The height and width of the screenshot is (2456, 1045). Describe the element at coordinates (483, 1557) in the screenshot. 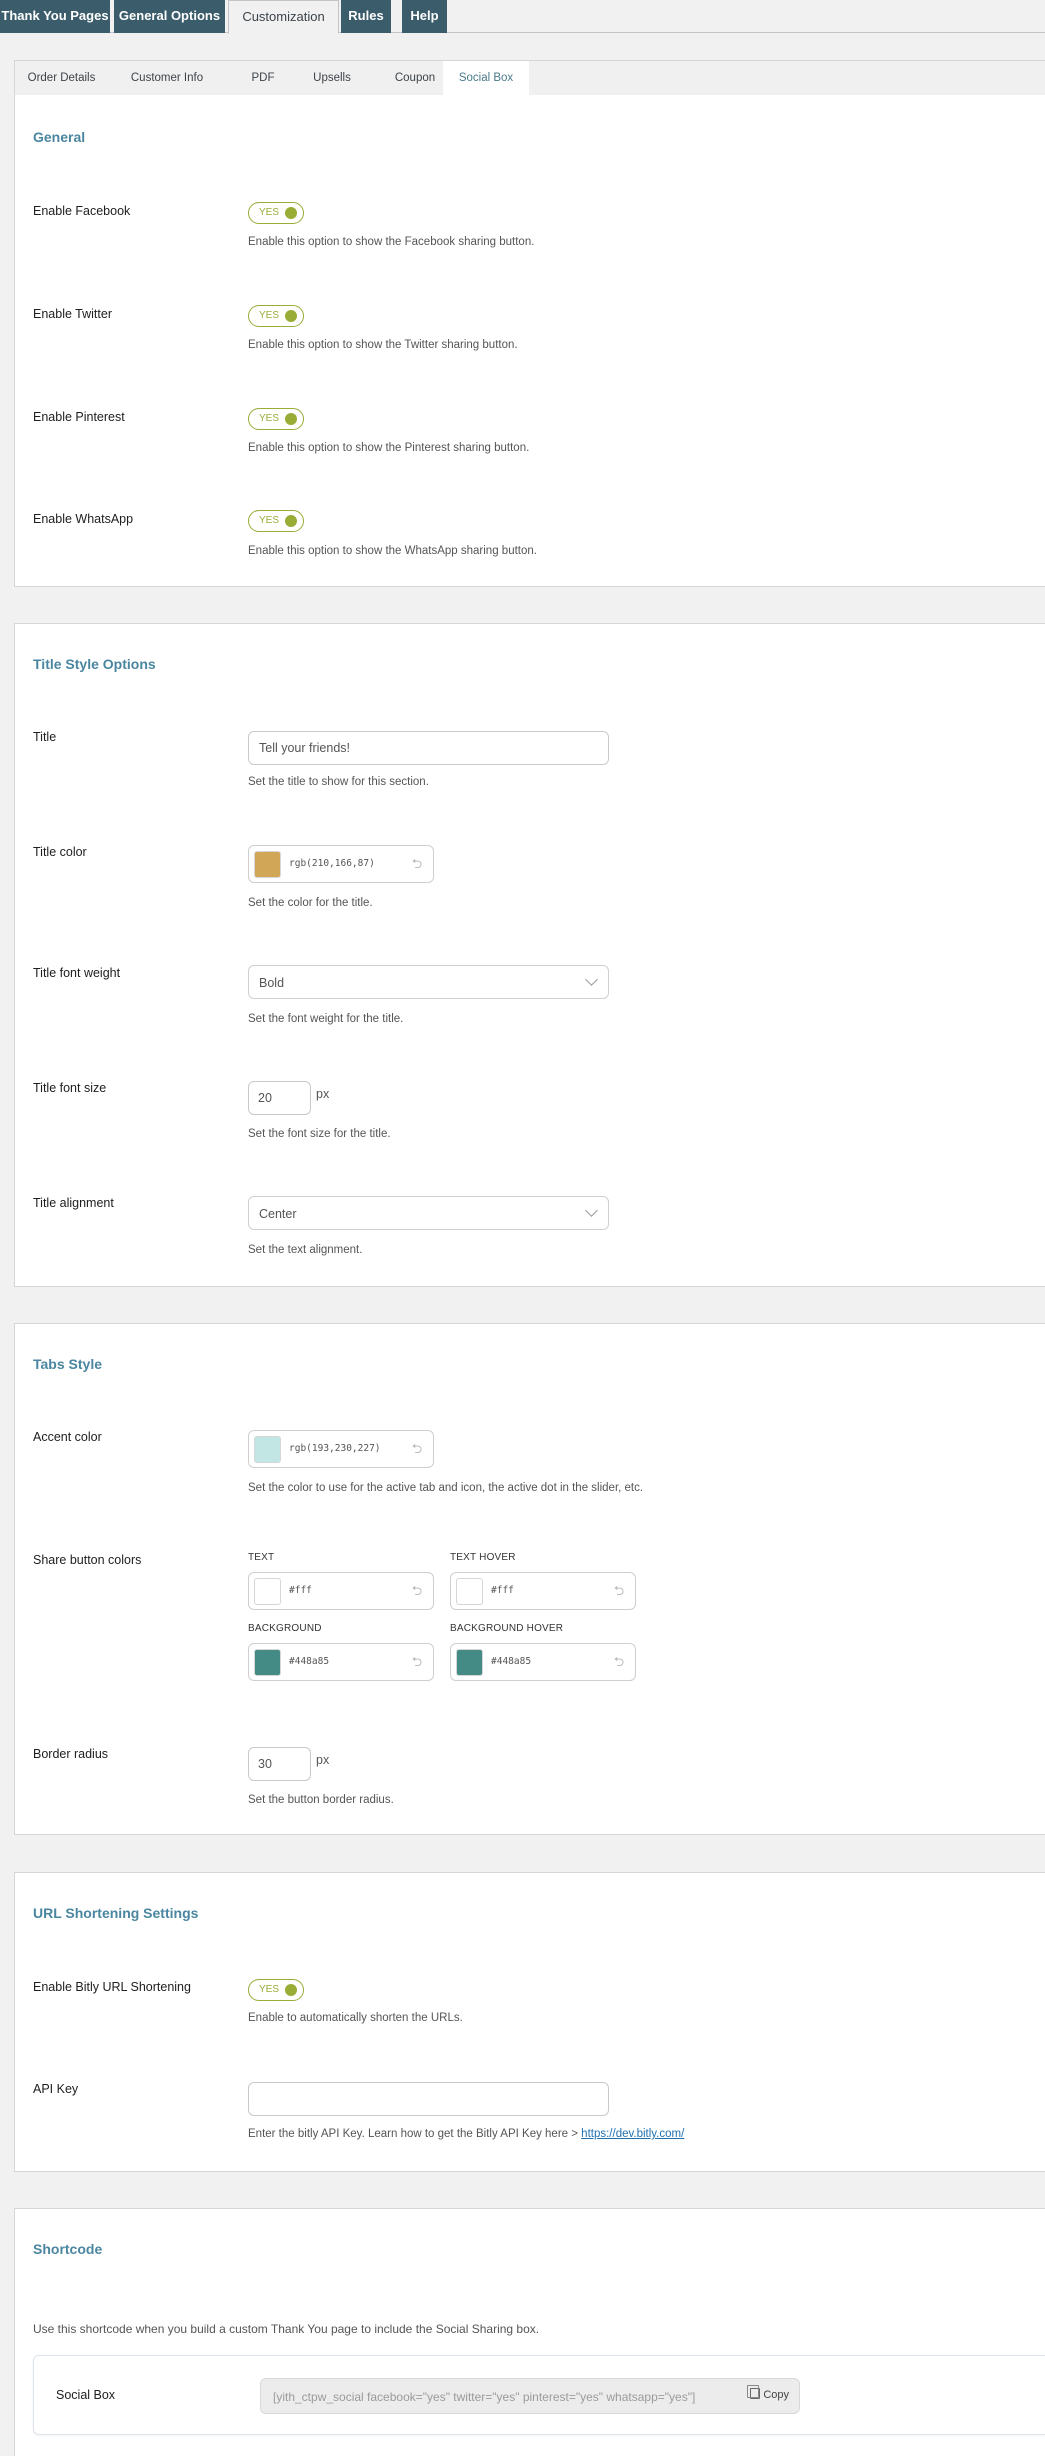

I see `label-text-hover-color: TEXT HOVER` at that location.